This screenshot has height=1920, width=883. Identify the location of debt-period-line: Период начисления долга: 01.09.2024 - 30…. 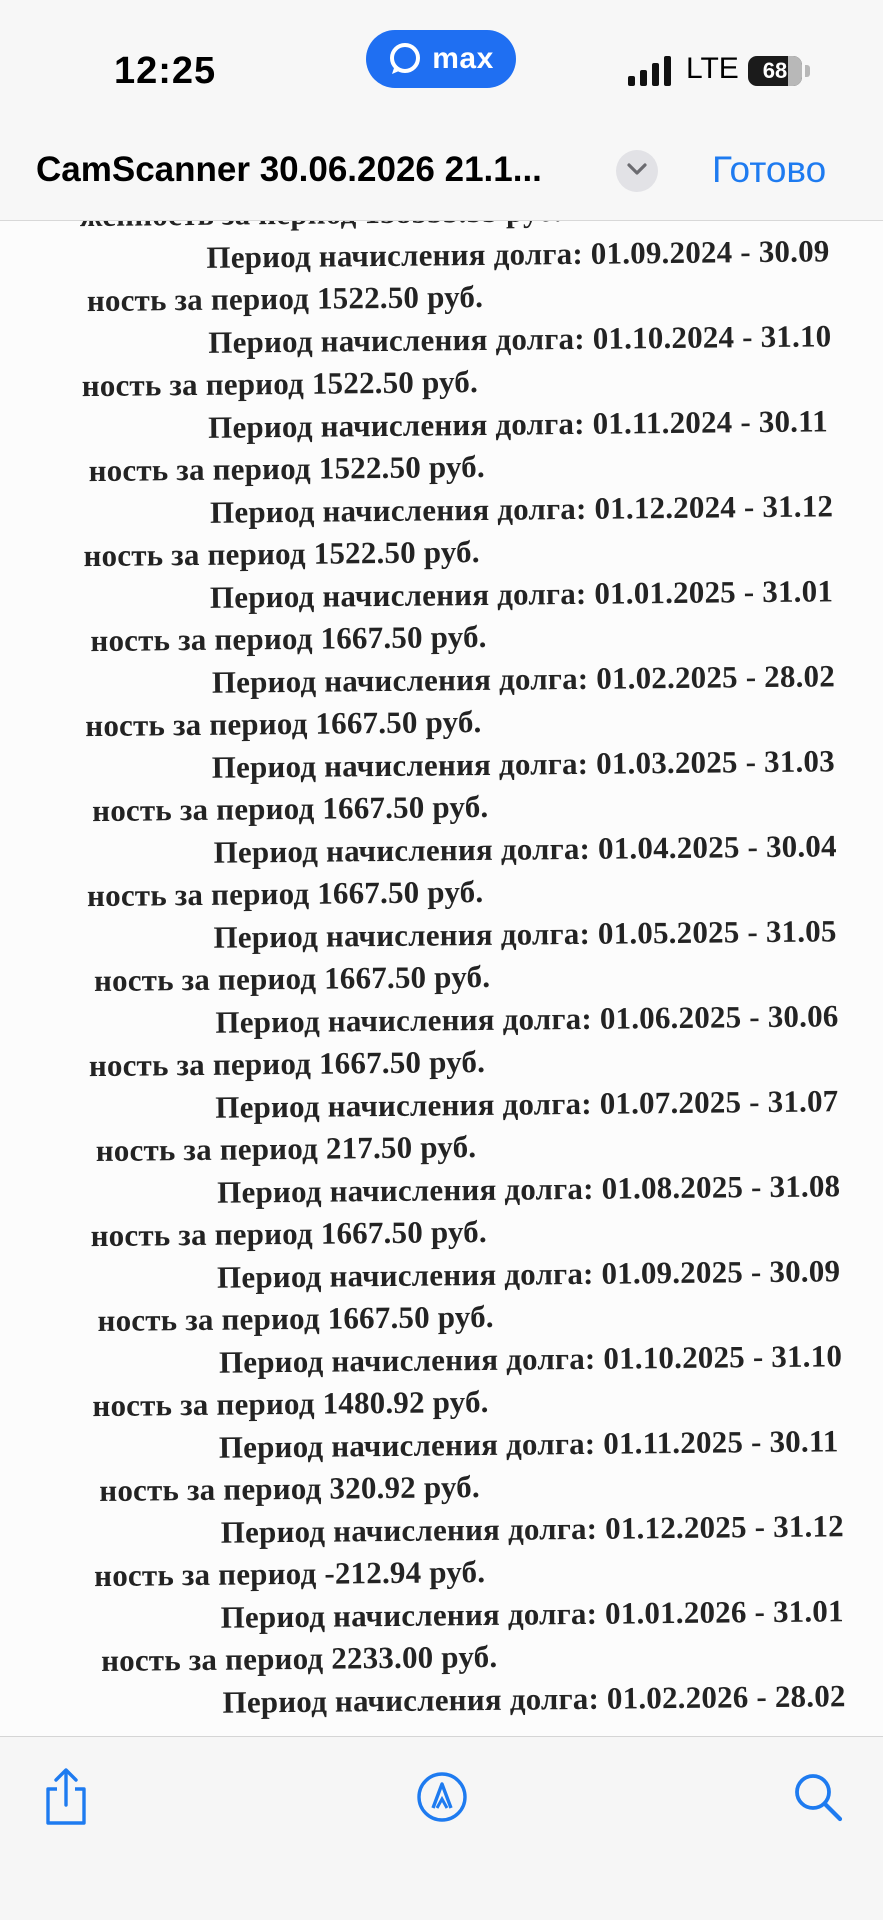
(518, 253).